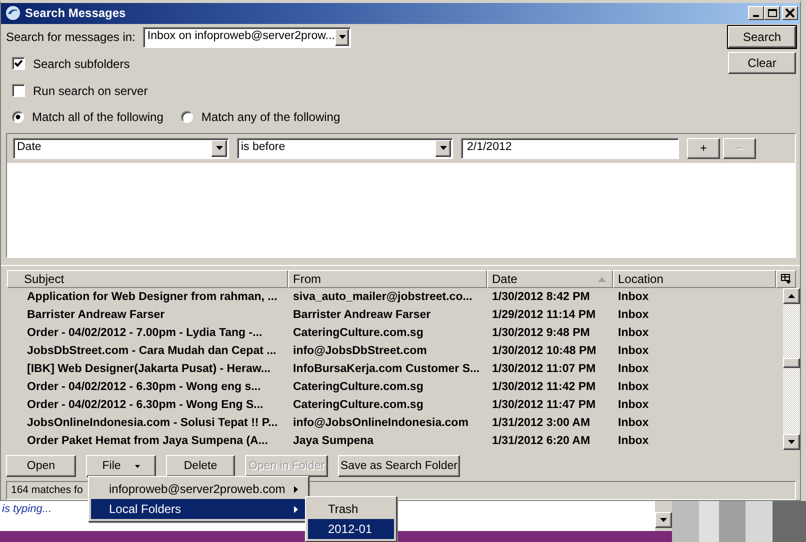 Image resolution: width=806 pixels, height=542 pixels. Describe the element at coordinates (762, 63) in the screenshot. I see `clear-button: Clear` at that location.